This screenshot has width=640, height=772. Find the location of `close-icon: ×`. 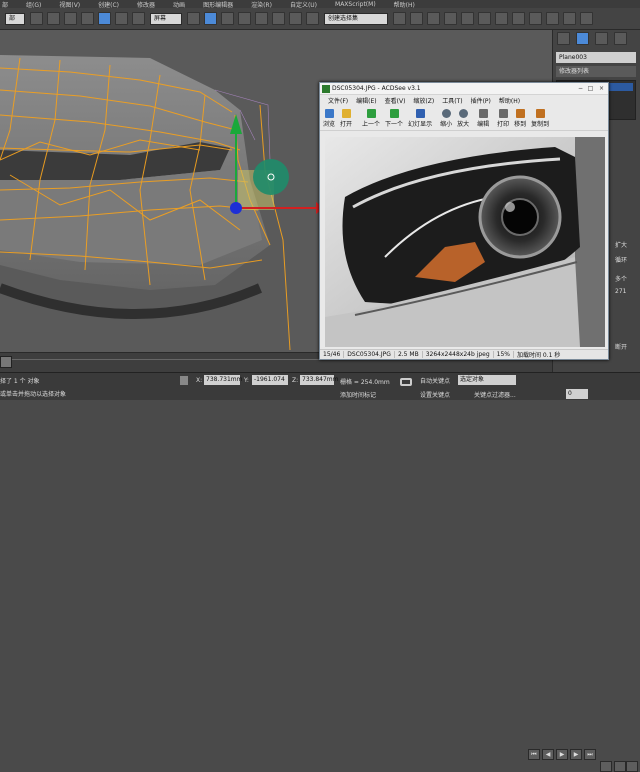

close-icon: × is located at coordinates (601, 89).